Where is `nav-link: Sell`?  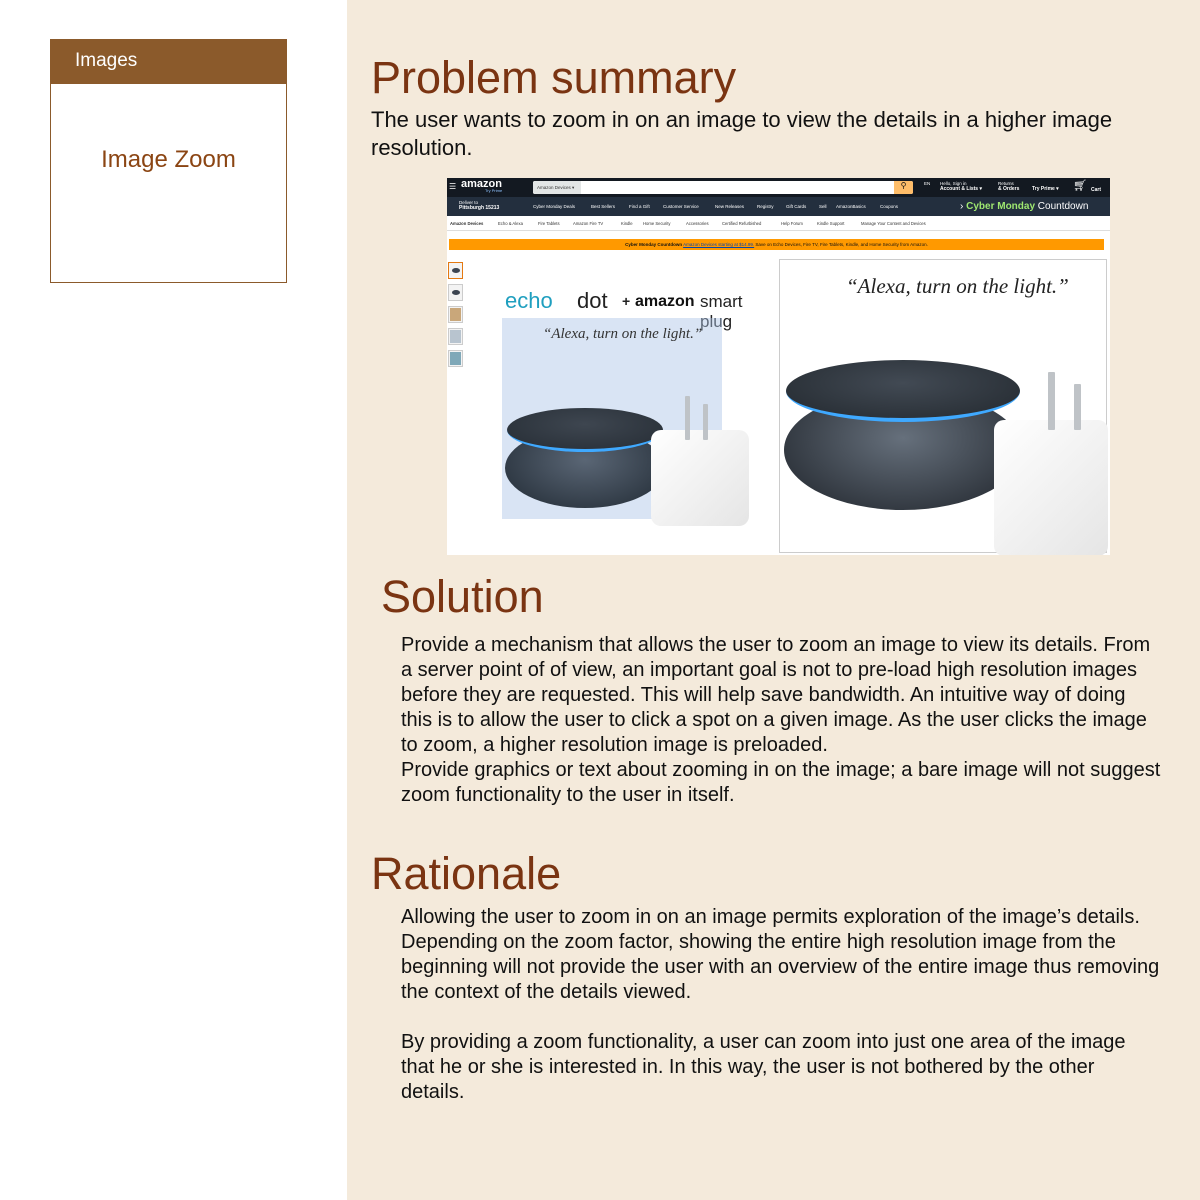
nav-link: Sell is located at coordinates (823, 206).